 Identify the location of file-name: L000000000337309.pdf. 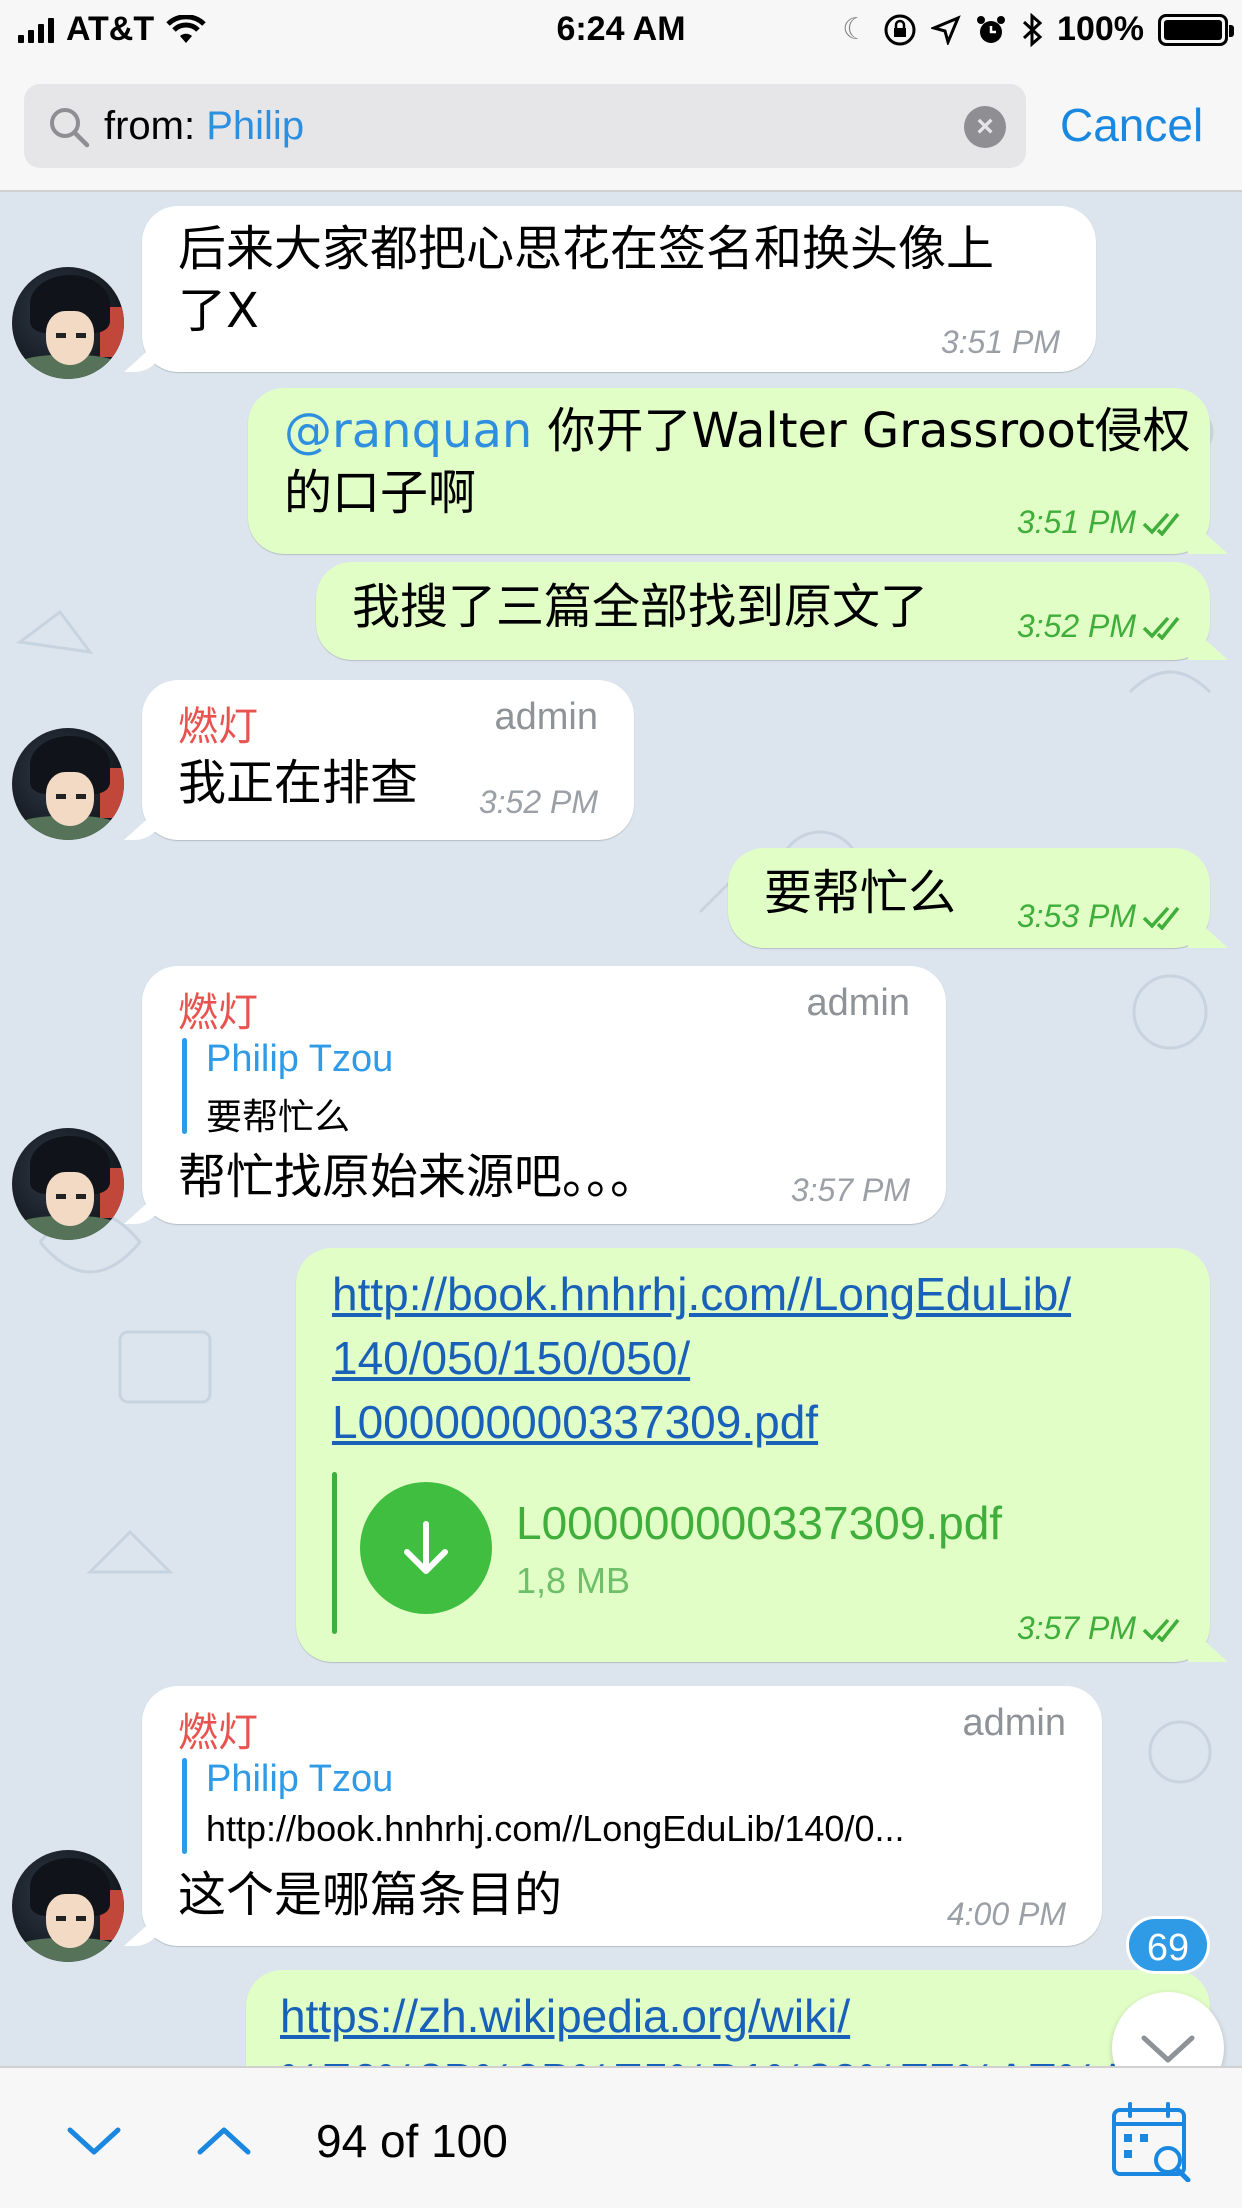
(759, 1523).